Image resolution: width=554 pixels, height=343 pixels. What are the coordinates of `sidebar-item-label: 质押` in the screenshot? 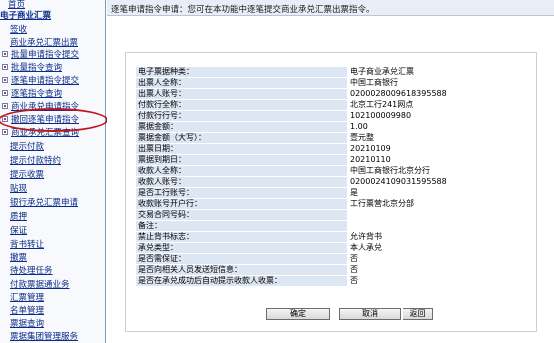 It's located at (19, 217).